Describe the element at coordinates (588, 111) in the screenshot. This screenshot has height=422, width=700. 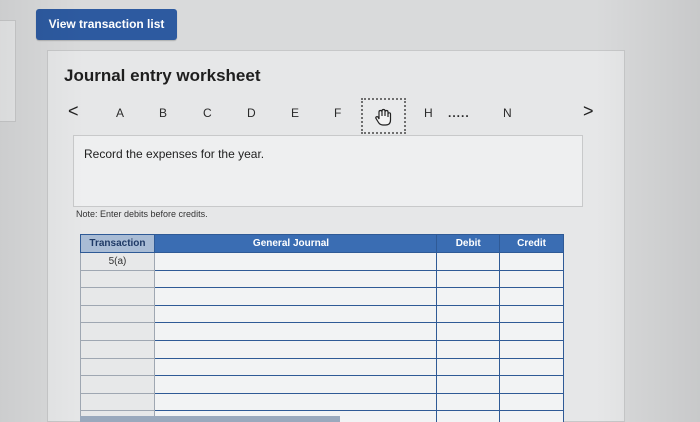
I see `next-arrow-icon: >` at that location.